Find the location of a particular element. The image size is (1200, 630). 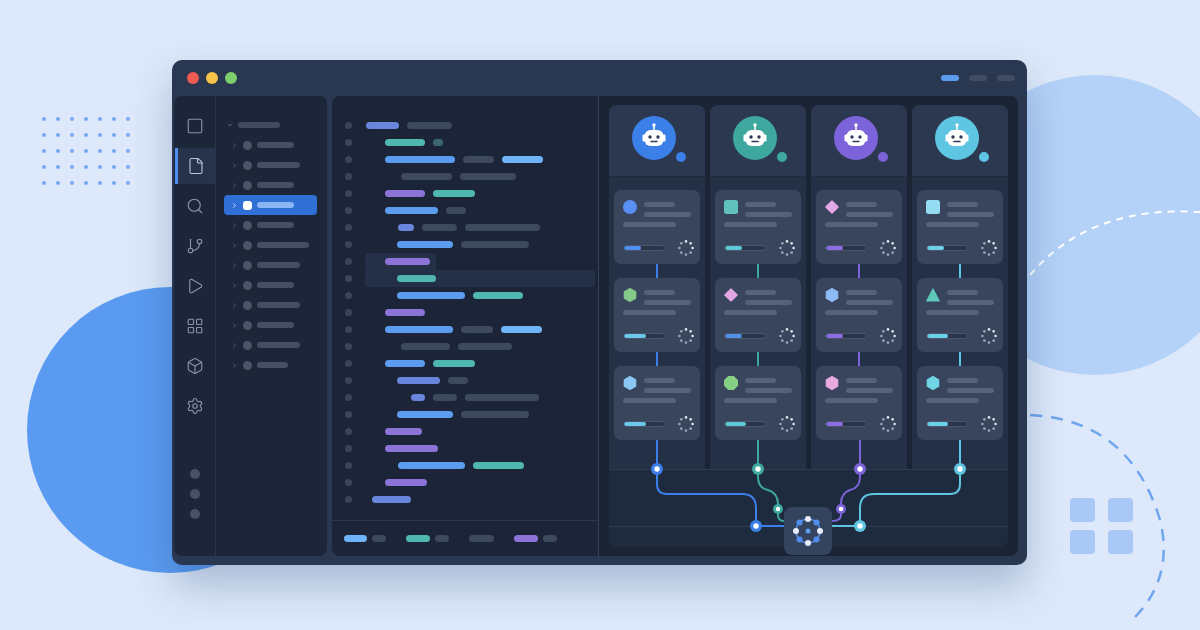

cube-icon is located at coordinates (194, 366).